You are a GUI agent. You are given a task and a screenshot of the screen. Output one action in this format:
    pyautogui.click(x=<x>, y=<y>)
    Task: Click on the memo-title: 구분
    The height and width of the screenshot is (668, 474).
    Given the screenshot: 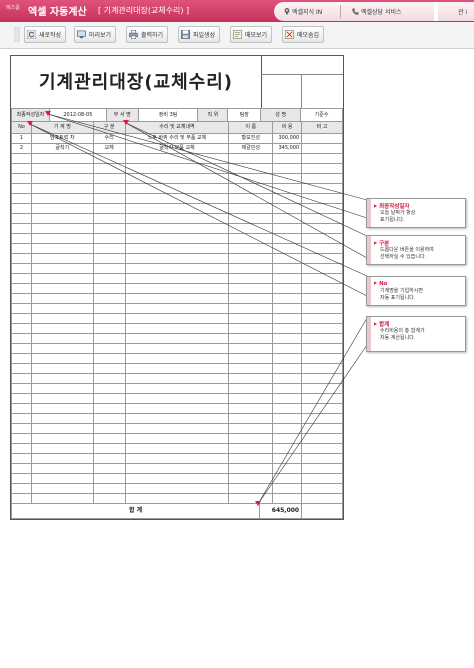 What is the action you would take?
    pyautogui.click(x=381, y=243)
    